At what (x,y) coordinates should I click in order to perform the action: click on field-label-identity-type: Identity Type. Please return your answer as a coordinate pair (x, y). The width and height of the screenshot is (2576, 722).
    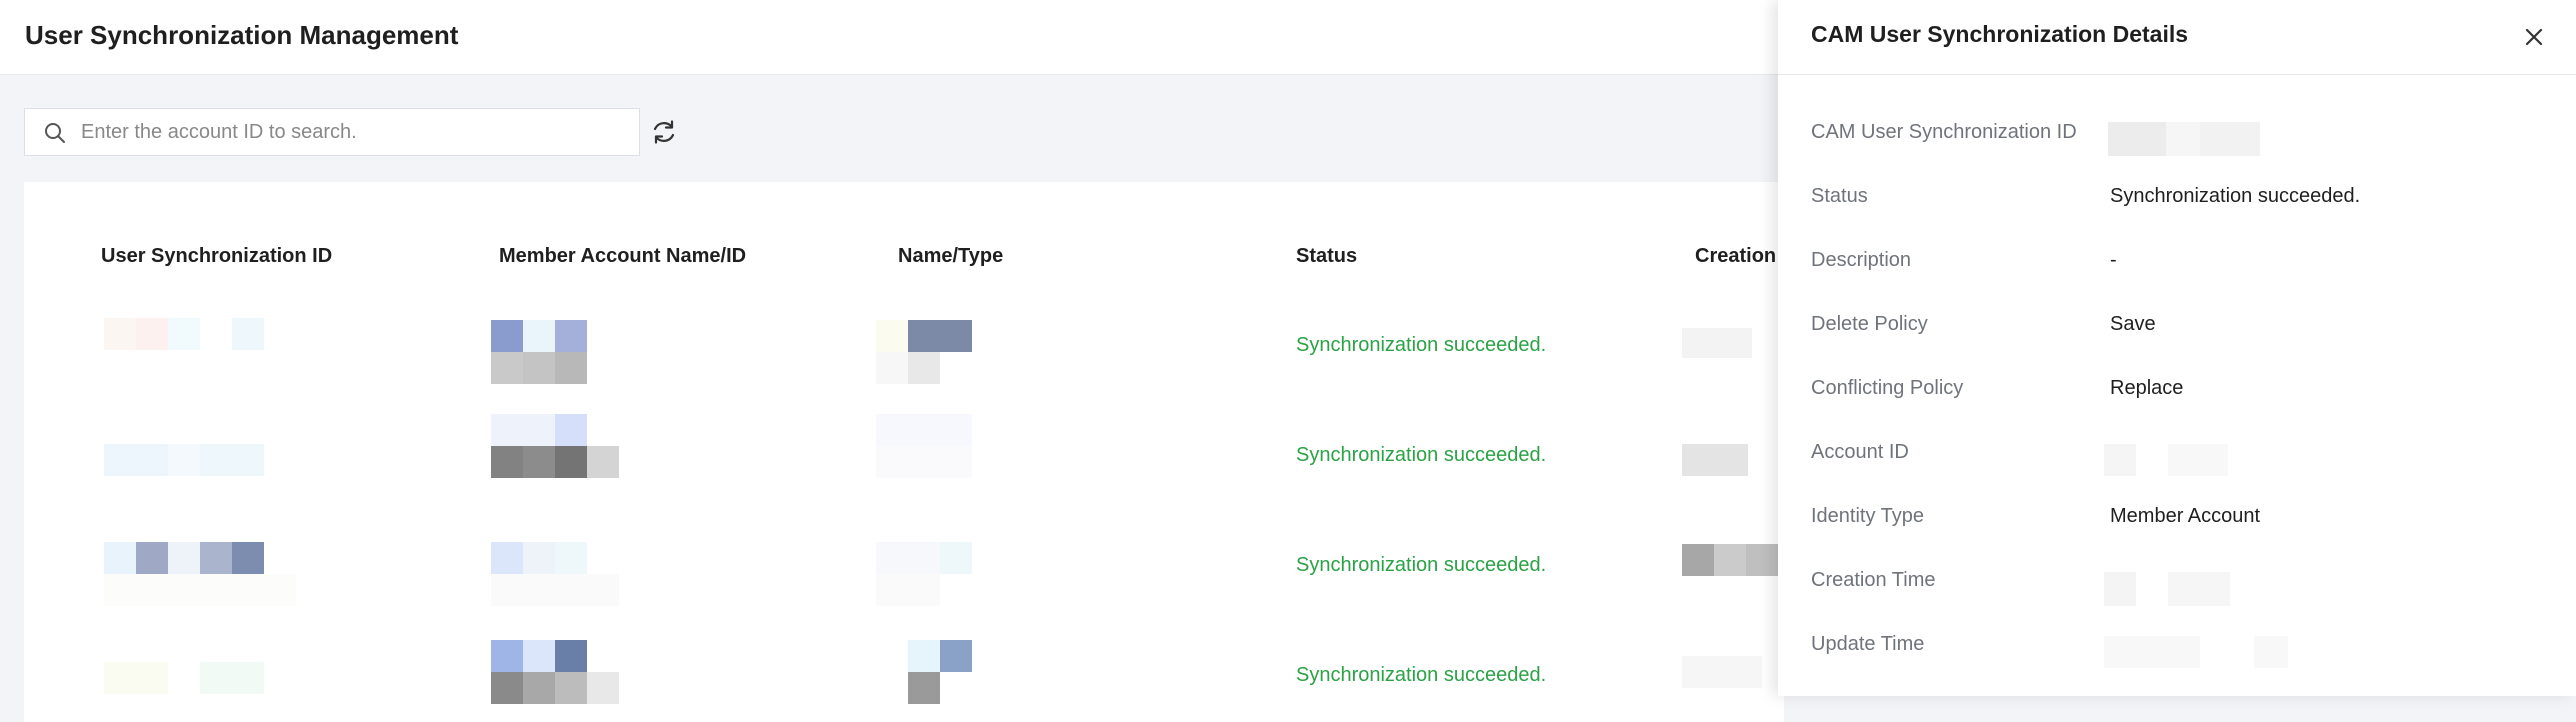
    Looking at the image, I should click on (1868, 516).